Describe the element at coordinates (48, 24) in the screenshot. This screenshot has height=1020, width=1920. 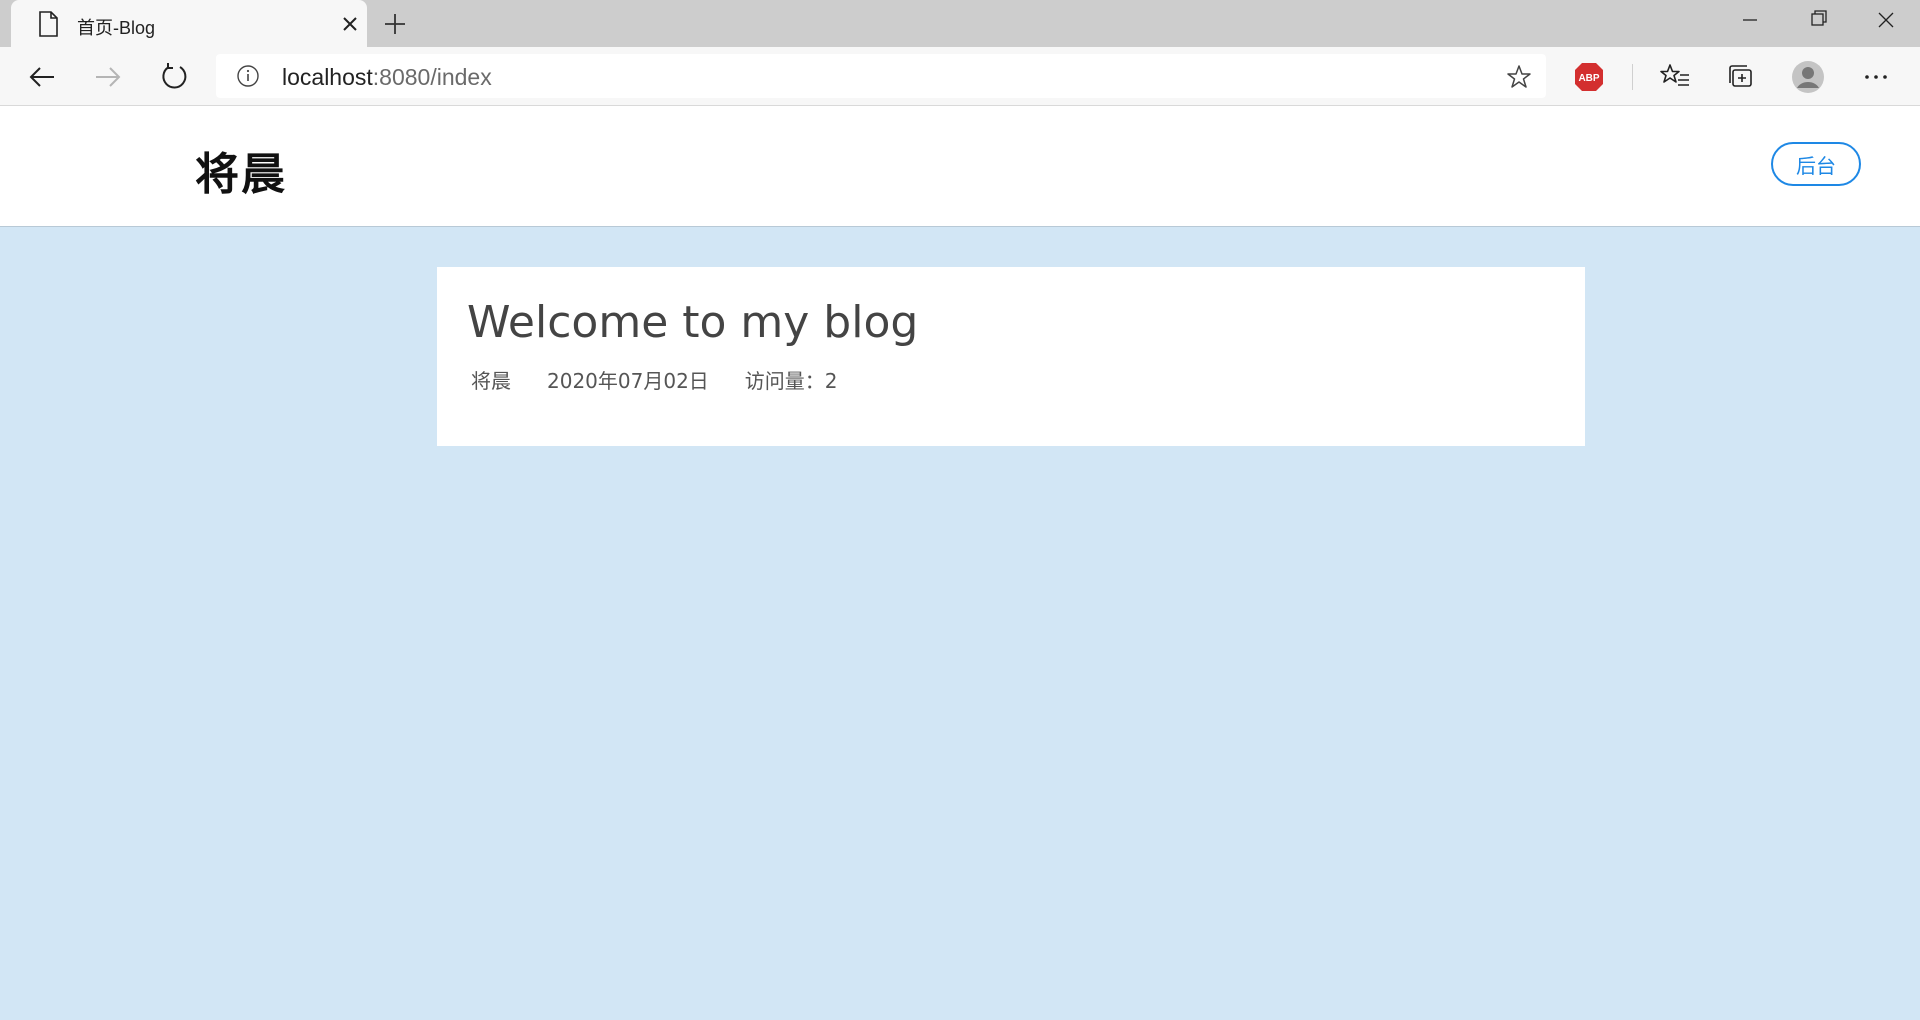
I see `page-icon` at that location.